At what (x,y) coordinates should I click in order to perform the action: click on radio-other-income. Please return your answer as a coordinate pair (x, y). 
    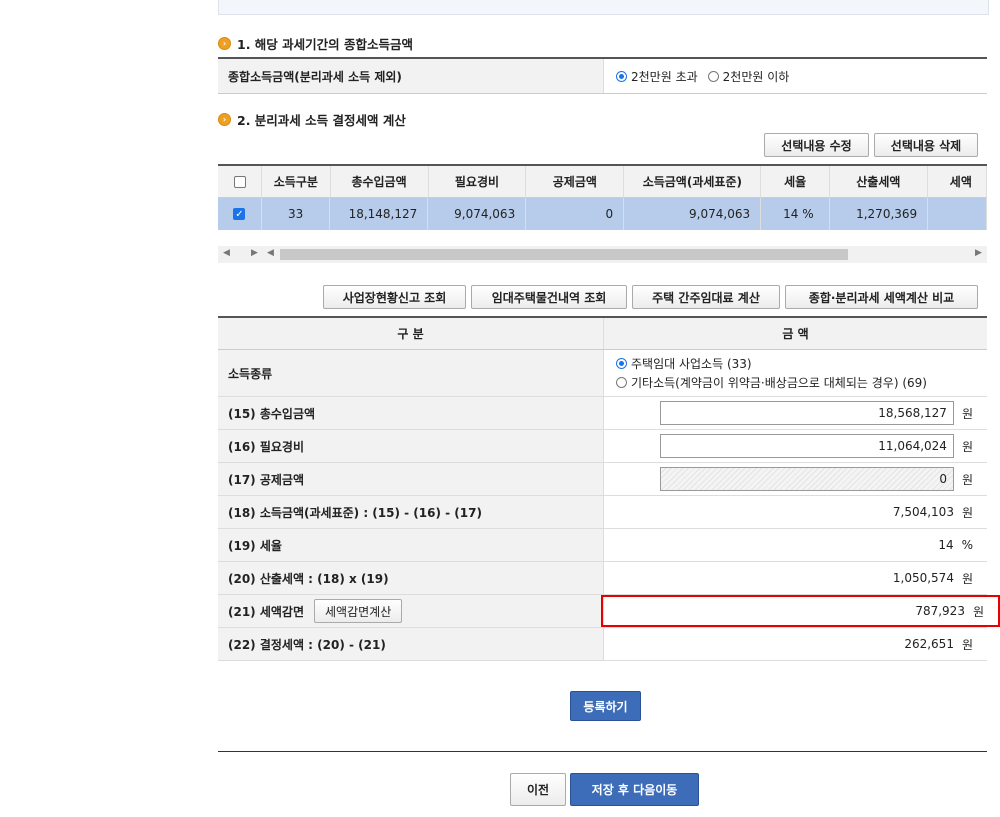
    Looking at the image, I should click on (621, 382).